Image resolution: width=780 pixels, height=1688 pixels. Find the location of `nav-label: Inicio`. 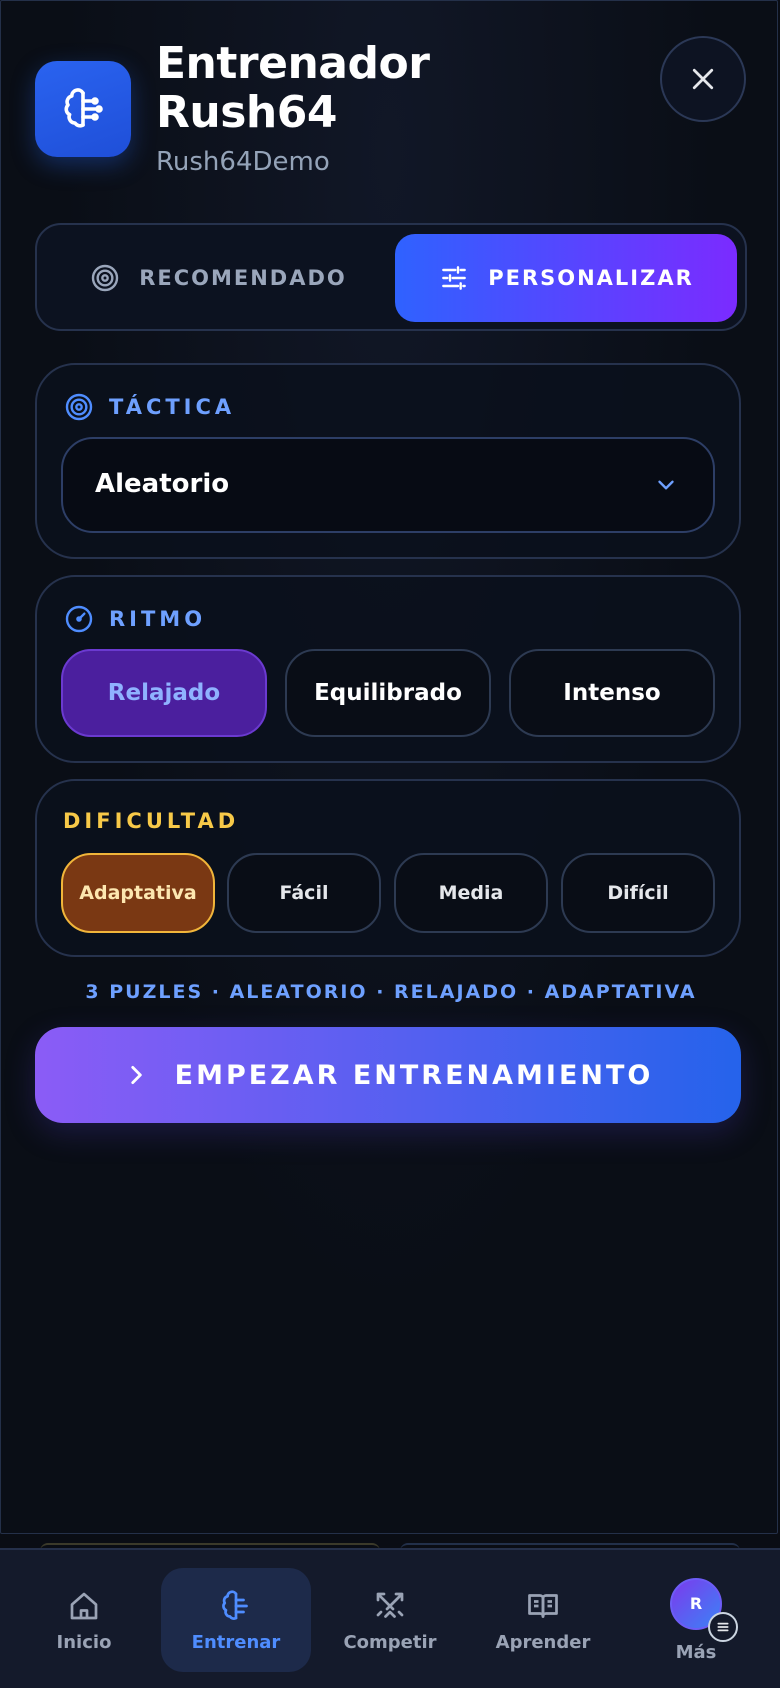

nav-label: Inicio is located at coordinates (84, 1642).